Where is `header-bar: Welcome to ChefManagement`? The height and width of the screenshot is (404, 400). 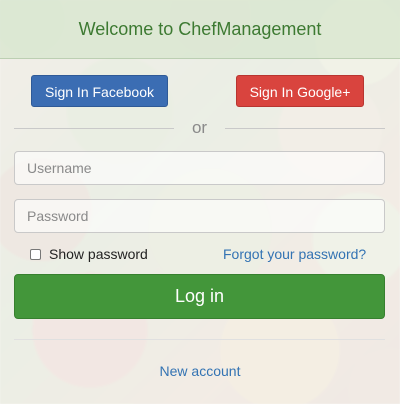 header-bar: Welcome to ChefManagement is located at coordinates (200, 29).